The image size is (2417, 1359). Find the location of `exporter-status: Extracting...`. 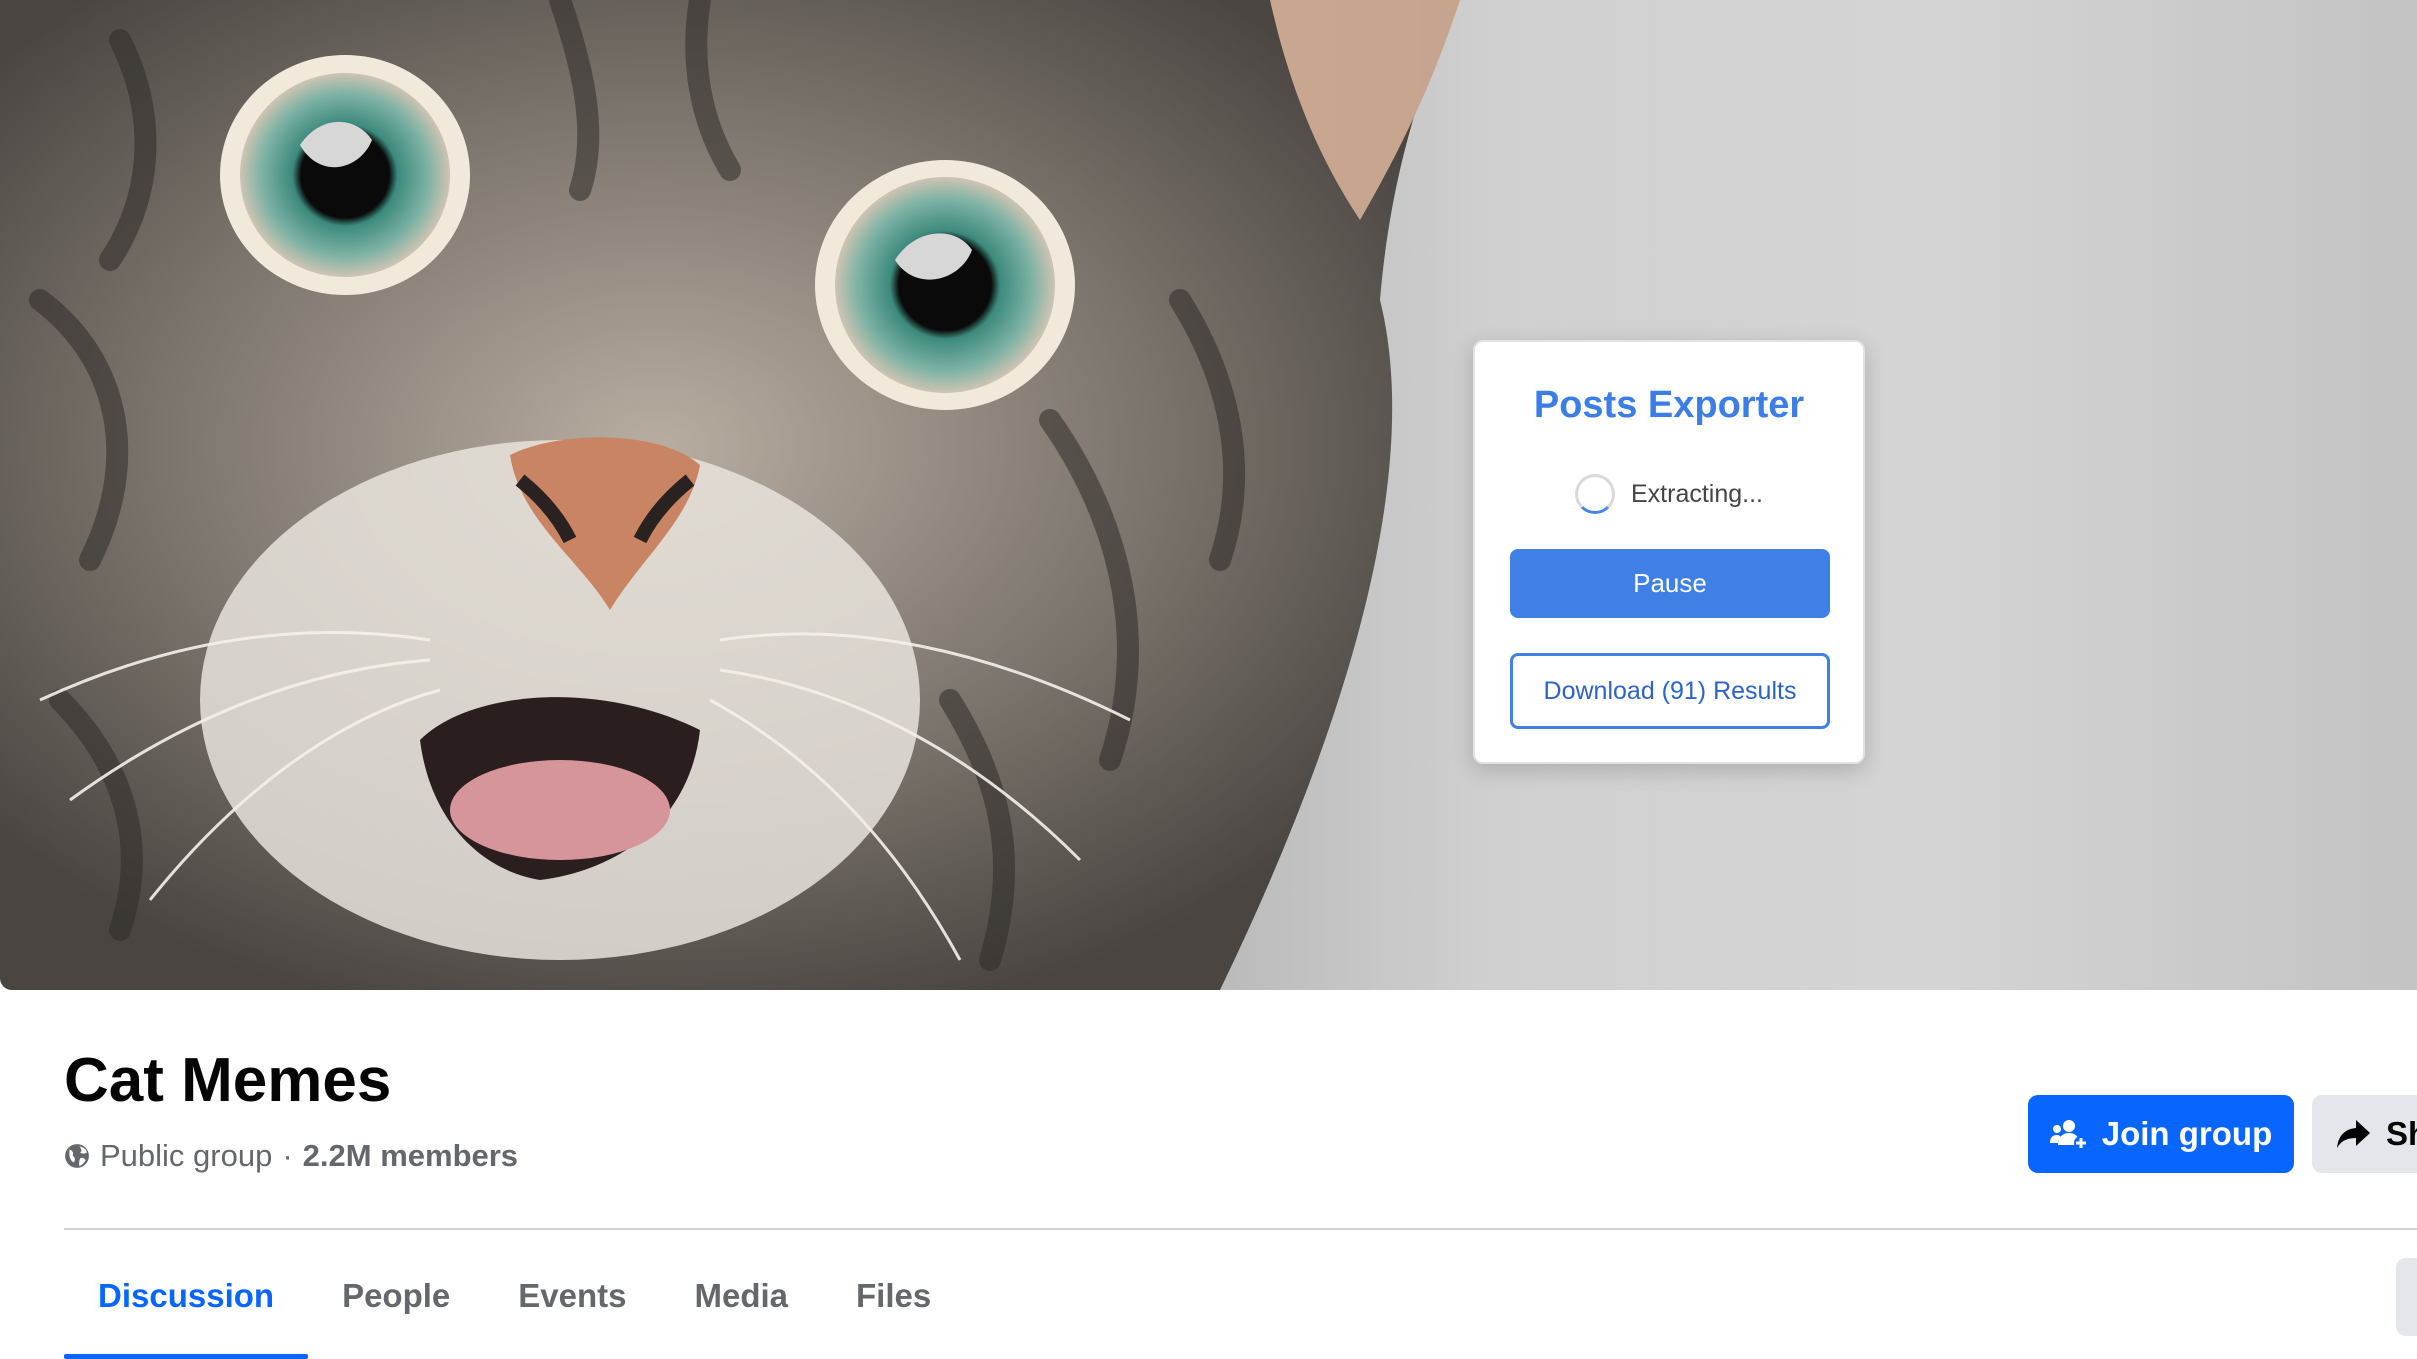

exporter-status: Extracting... is located at coordinates (1669, 494).